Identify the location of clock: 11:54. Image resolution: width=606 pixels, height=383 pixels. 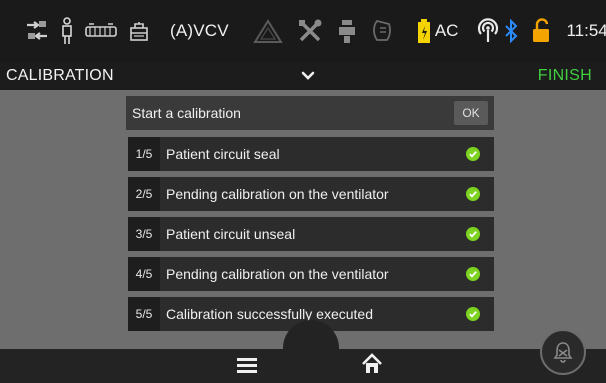
(586, 30).